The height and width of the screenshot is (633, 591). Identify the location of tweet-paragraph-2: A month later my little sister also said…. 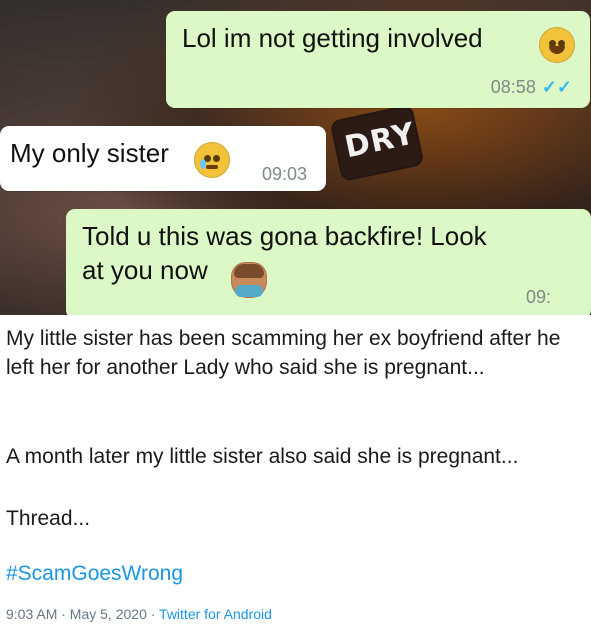
(262, 456).